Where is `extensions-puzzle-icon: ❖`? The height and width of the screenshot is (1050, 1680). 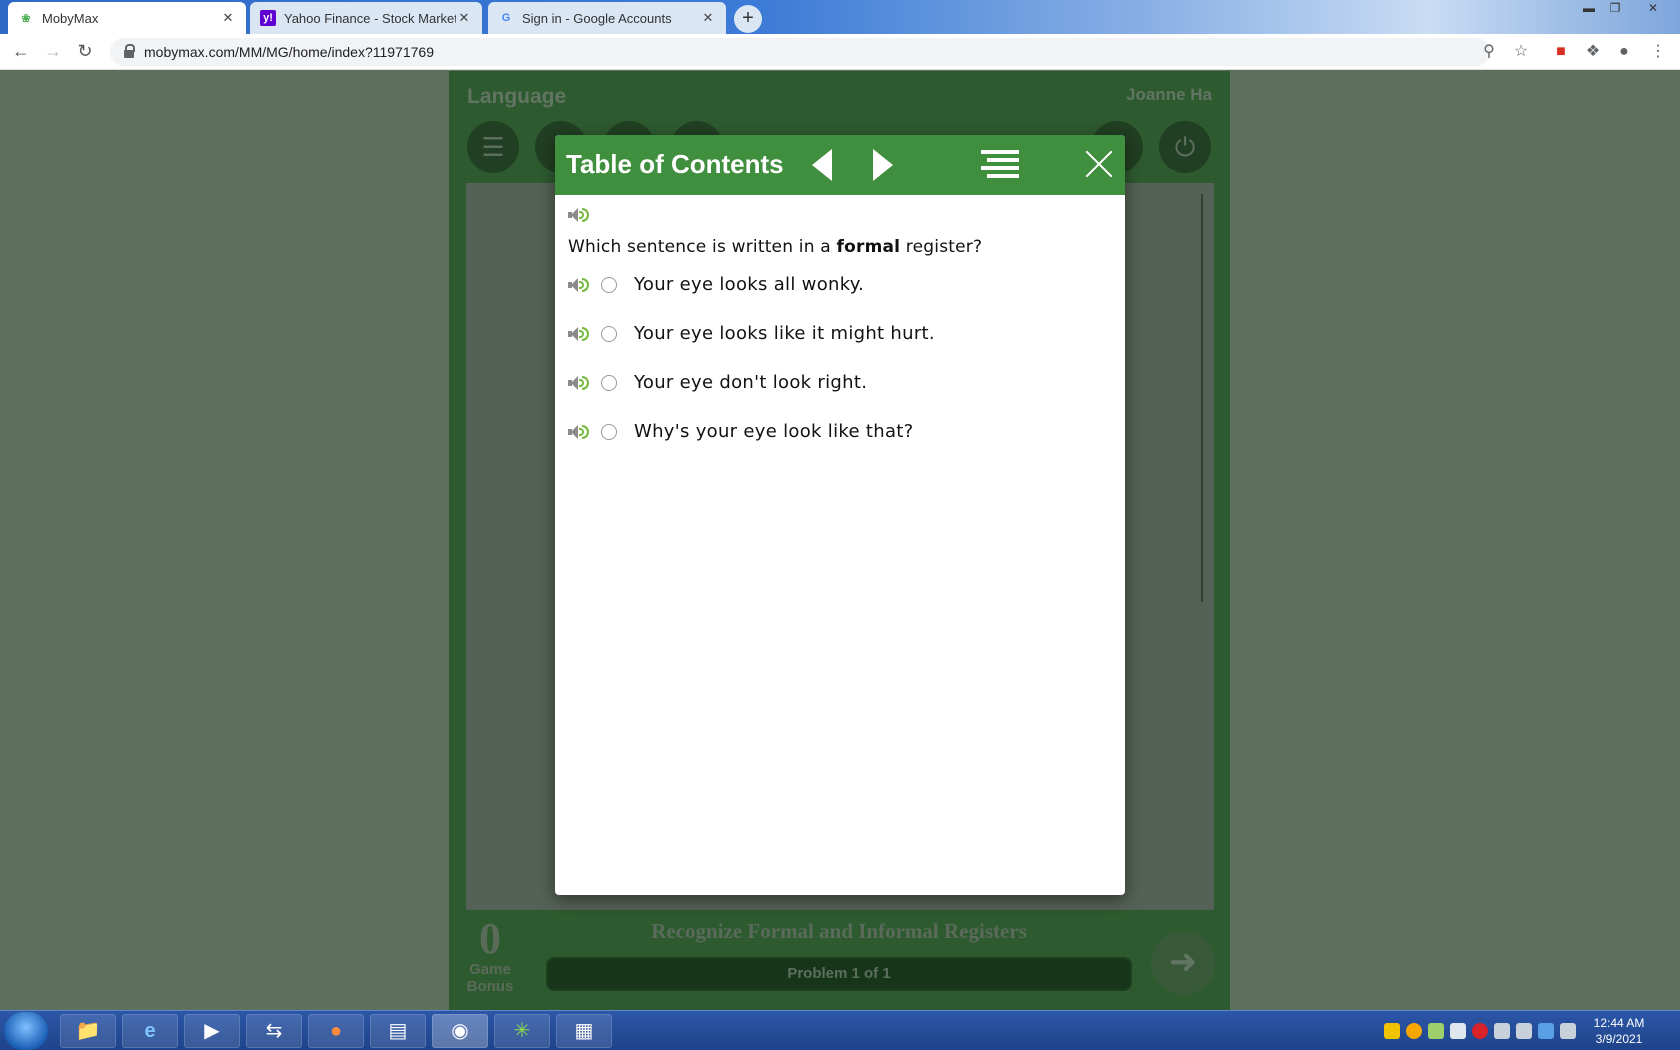 extensions-puzzle-icon: ❖ is located at coordinates (1593, 52).